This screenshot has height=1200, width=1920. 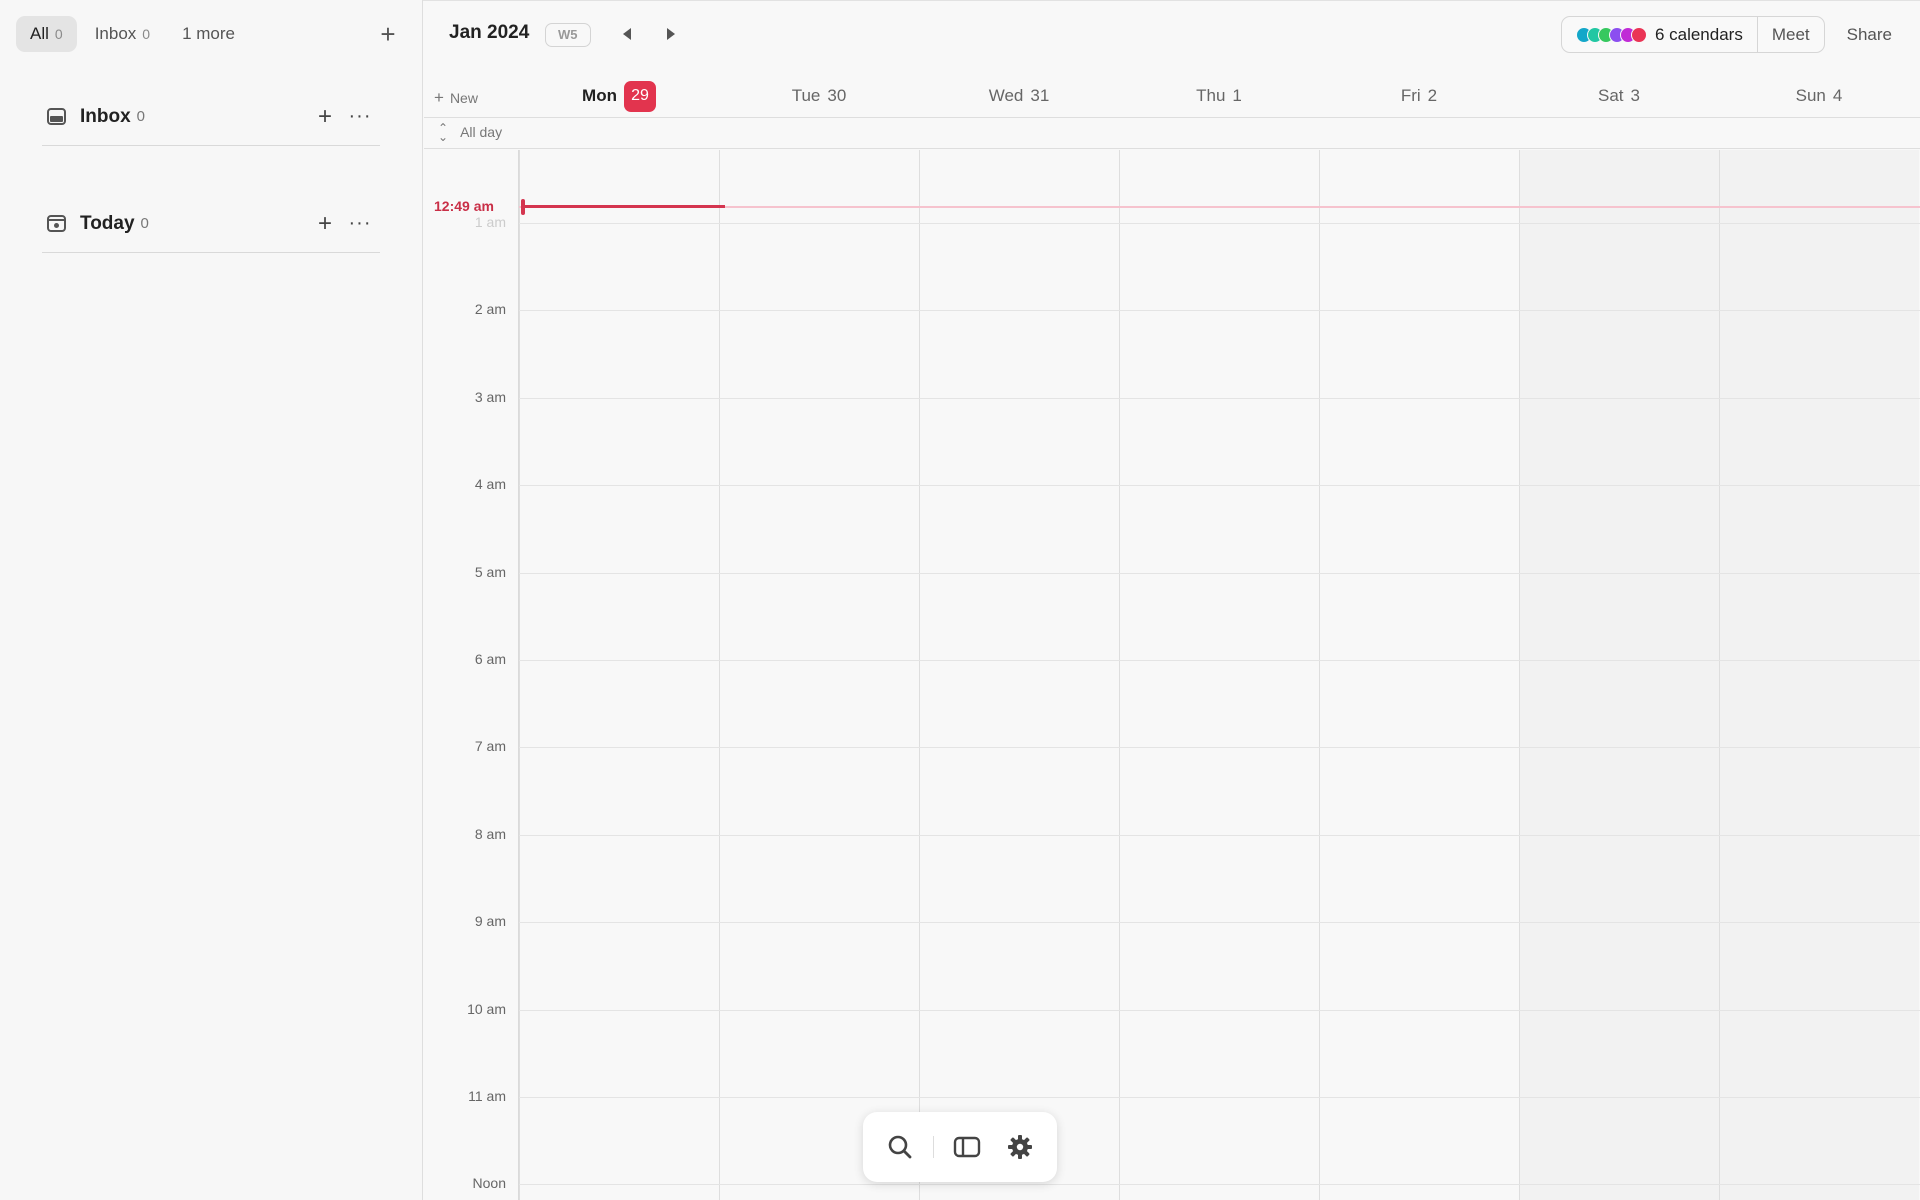 What do you see at coordinates (1419, 675) in the screenshot?
I see `day-column-fri` at bounding box center [1419, 675].